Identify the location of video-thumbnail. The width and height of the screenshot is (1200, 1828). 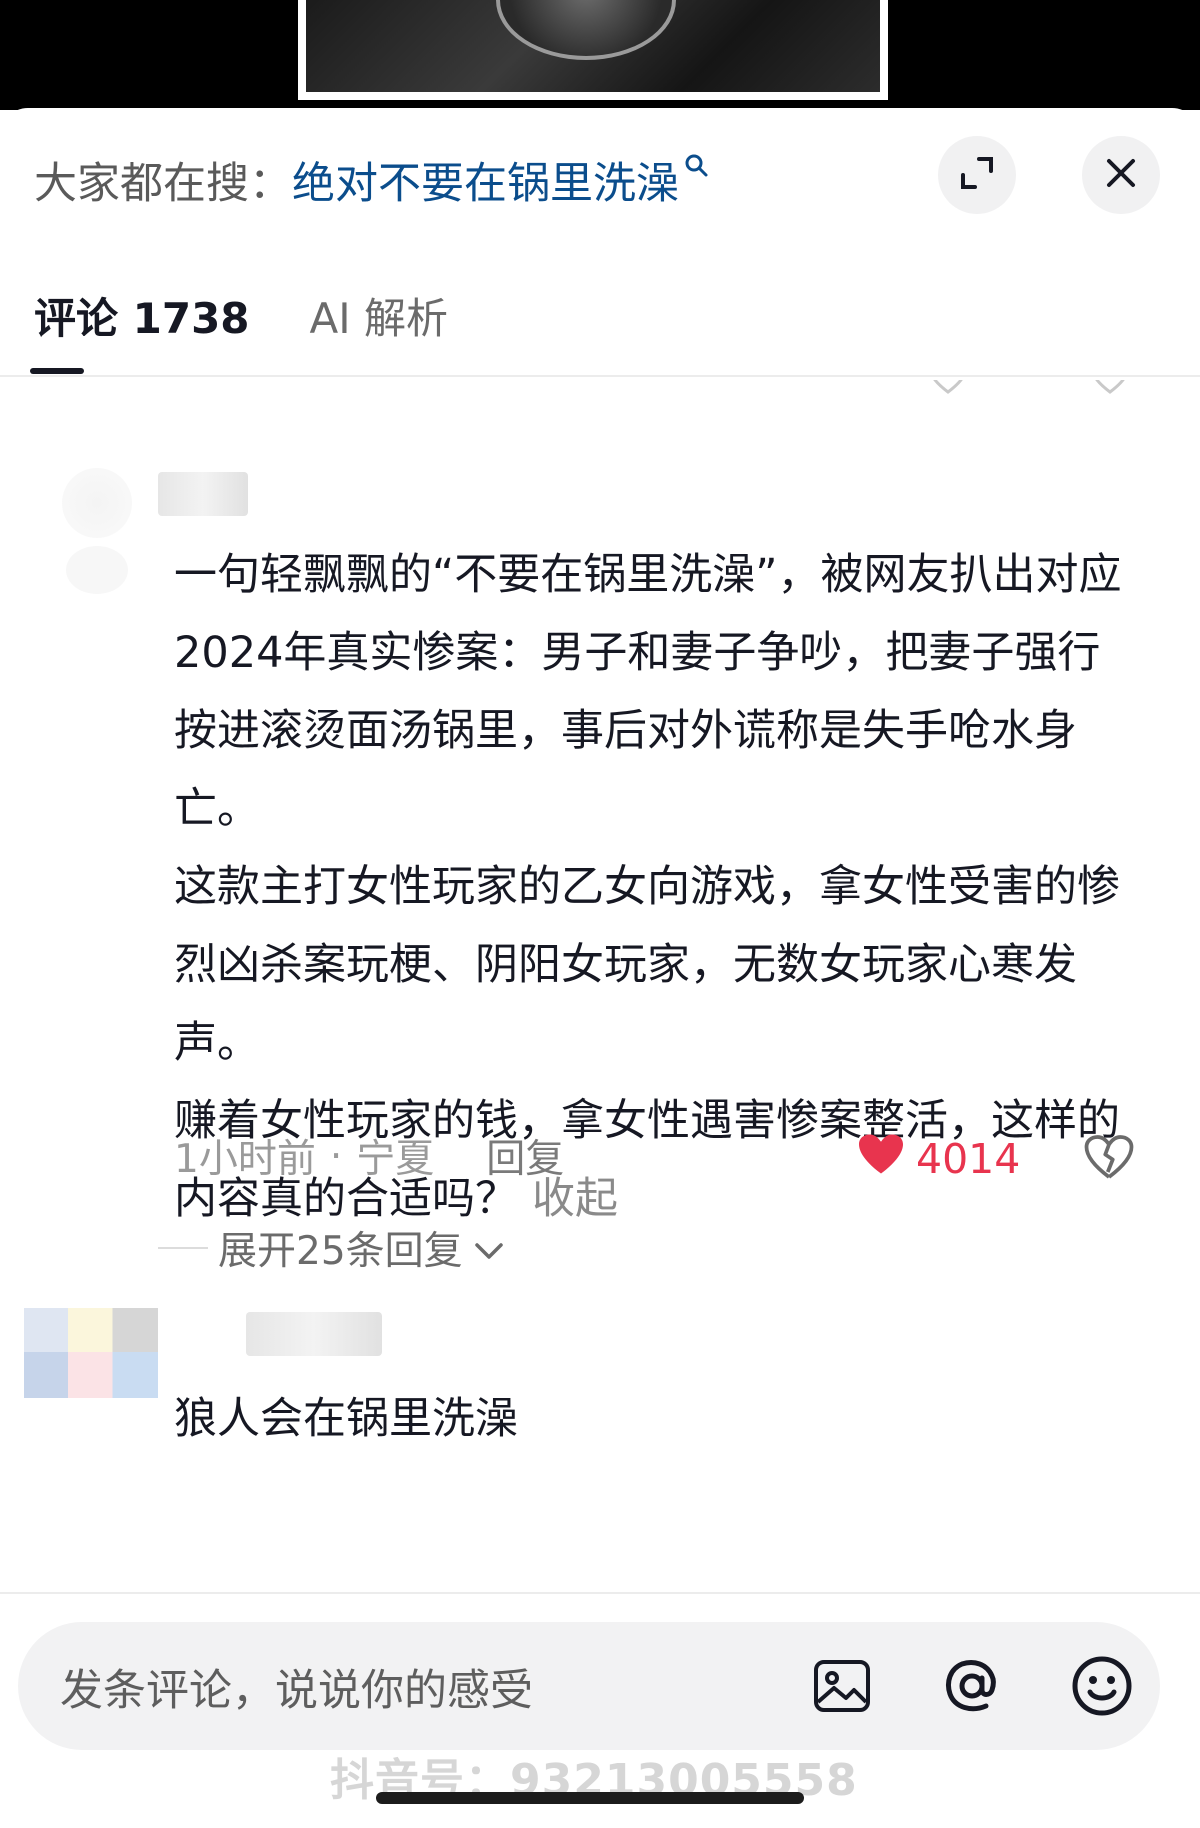
(593, 50).